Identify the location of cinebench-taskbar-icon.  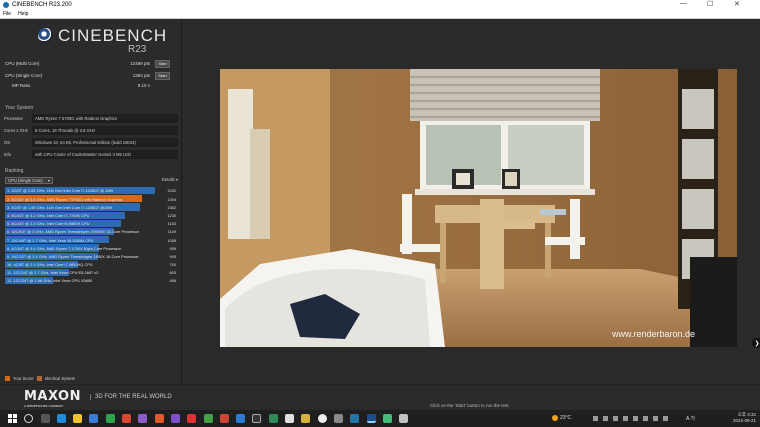
(371, 418).